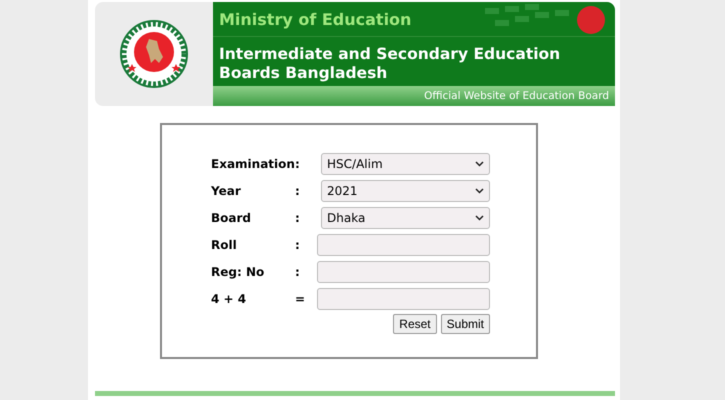  Describe the element at coordinates (226, 191) in the screenshot. I see `field-label: Year` at that location.